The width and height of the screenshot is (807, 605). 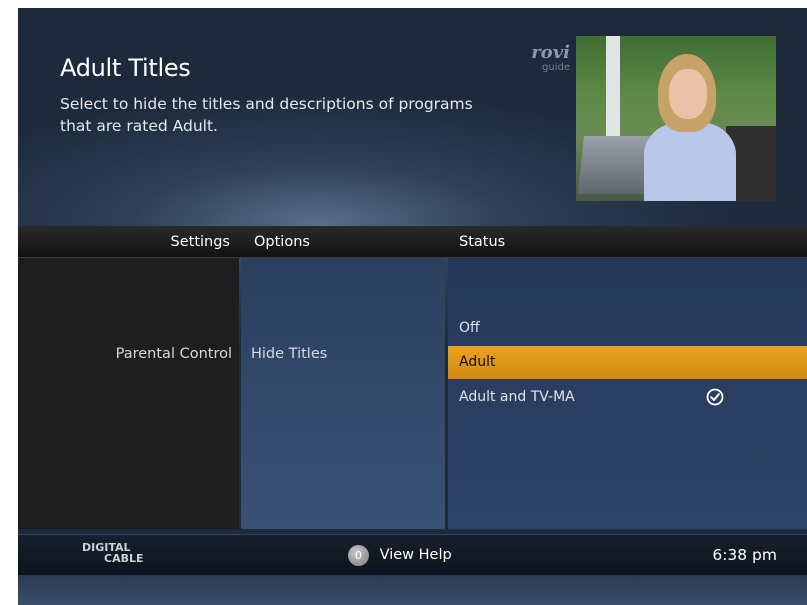 I want to click on video-preview, so click(x=676, y=118).